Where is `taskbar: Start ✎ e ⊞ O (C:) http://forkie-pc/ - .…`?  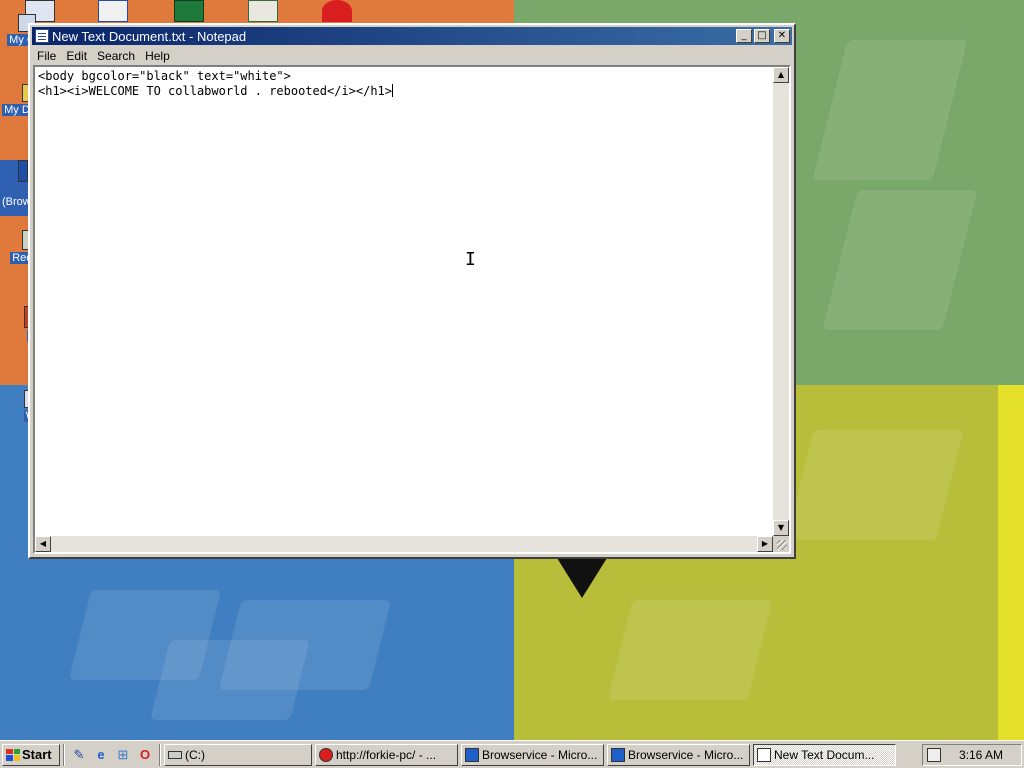 taskbar: Start ✎ e ⊞ O (C:) http://forkie-pc/ - .… is located at coordinates (512, 754).